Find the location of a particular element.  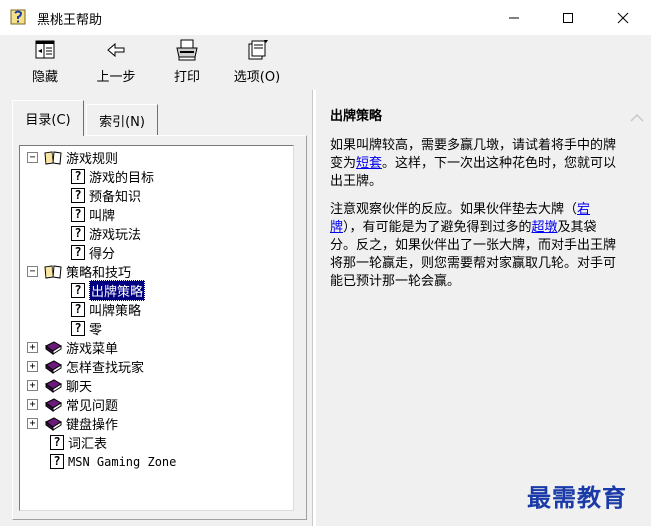

print-label: 打印 is located at coordinates (186, 77).